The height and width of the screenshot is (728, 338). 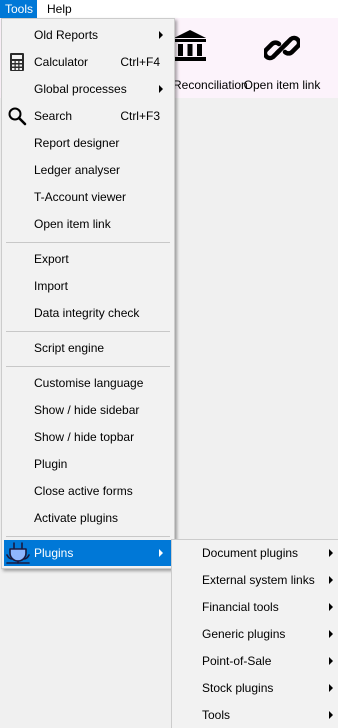 I want to click on search-label: Search, so click(x=53, y=116).